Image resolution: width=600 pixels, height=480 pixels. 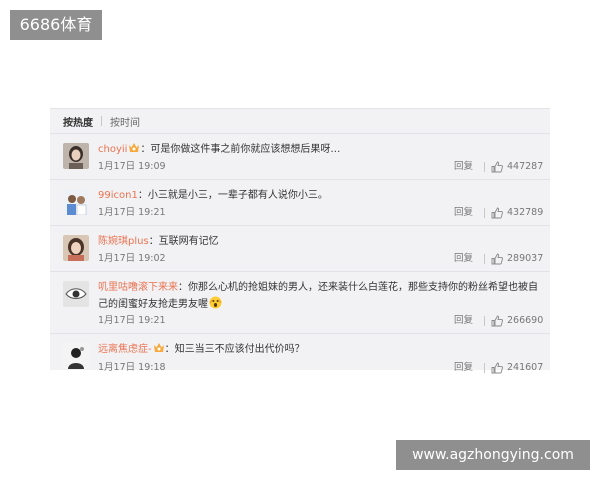 I want to click on comment-time: 1月17日 19:02, so click(x=132, y=258).